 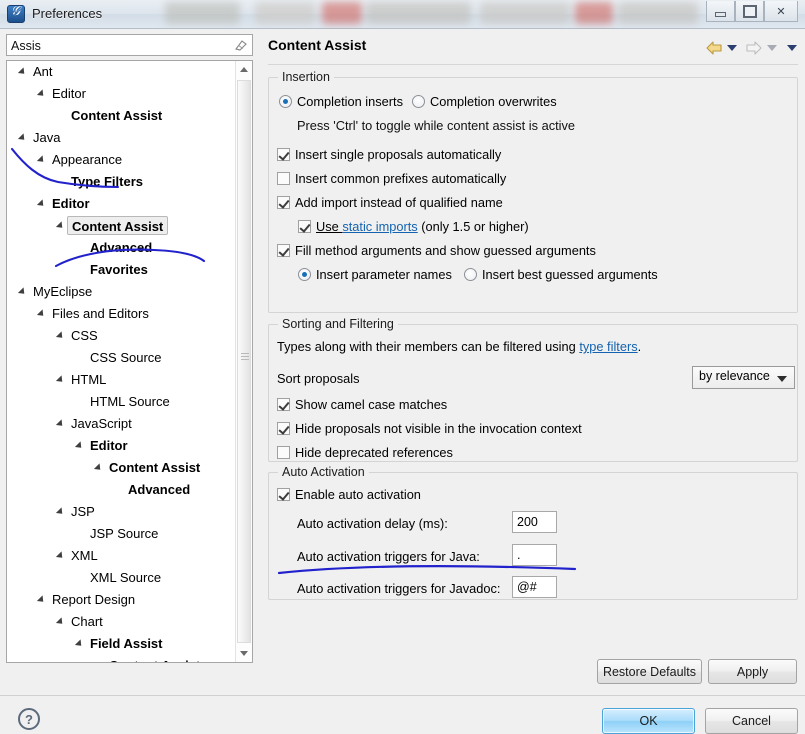 I want to click on clear-filter-icon, so click(x=240, y=45).